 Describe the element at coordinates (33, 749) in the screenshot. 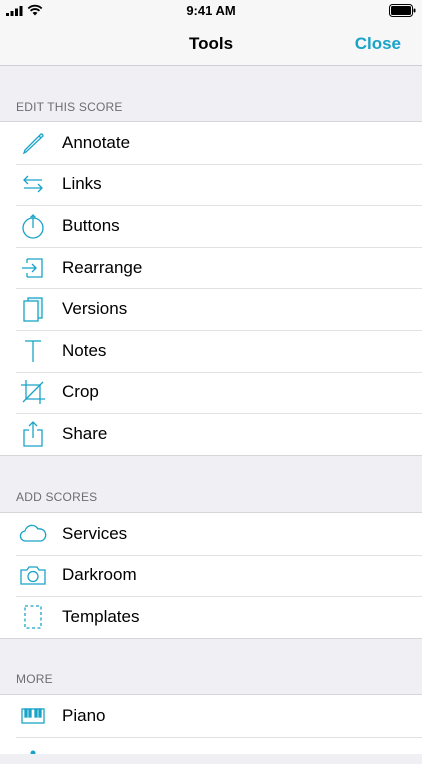

I see `partial-icon` at that location.